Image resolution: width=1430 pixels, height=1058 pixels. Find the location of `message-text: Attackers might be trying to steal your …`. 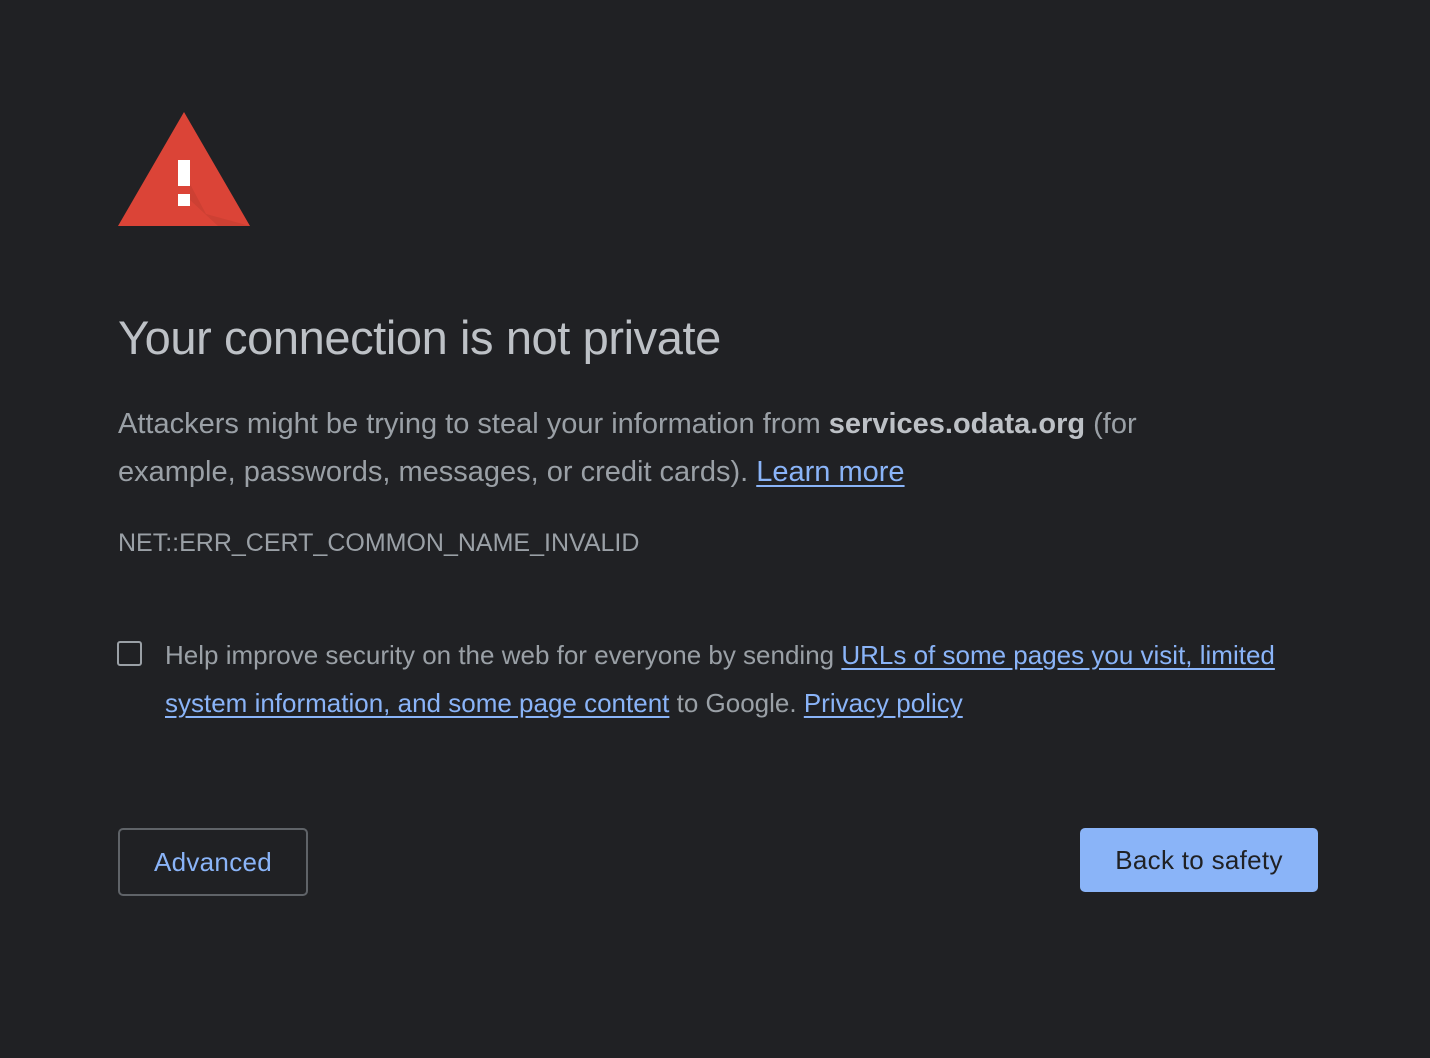

message-text: Attackers might be trying to steal your … is located at coordinates (473, 424).